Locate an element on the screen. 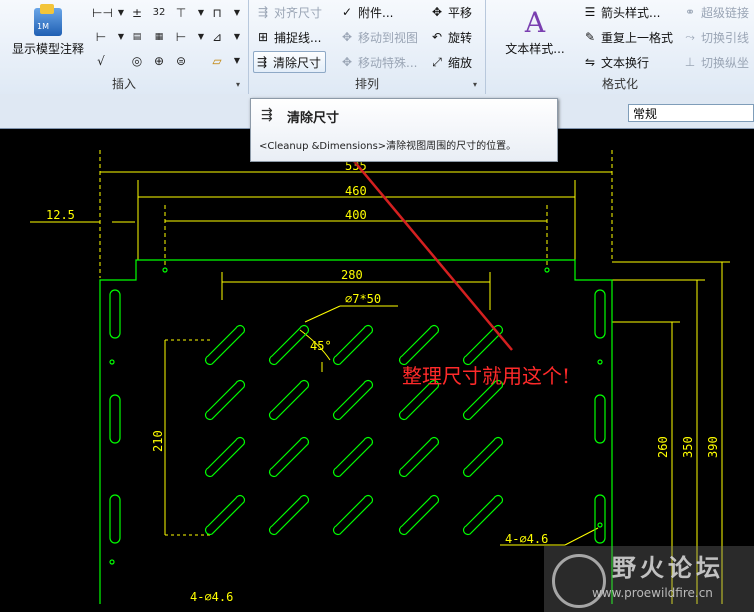 The width and height of the screenshot is (754, 612). rotate-icon: ↶ is located at coordinates (437, 37).